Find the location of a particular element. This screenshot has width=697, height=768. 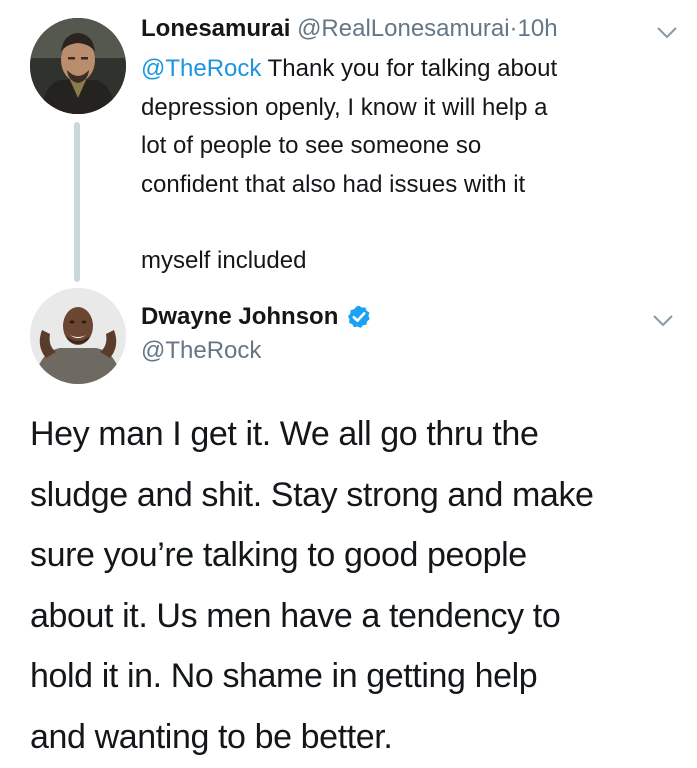

avatar-dwayne-johnson is located at coordinates (78, 336).